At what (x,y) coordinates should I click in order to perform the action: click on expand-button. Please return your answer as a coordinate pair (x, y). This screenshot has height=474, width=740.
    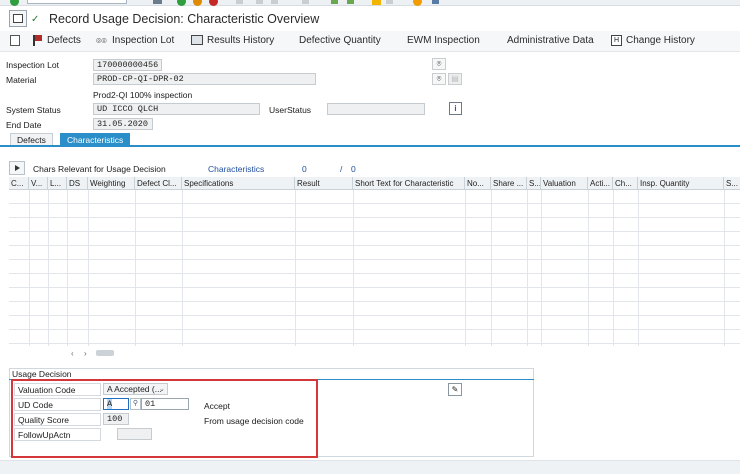
    Looking at the image, I should click on (17, 168).